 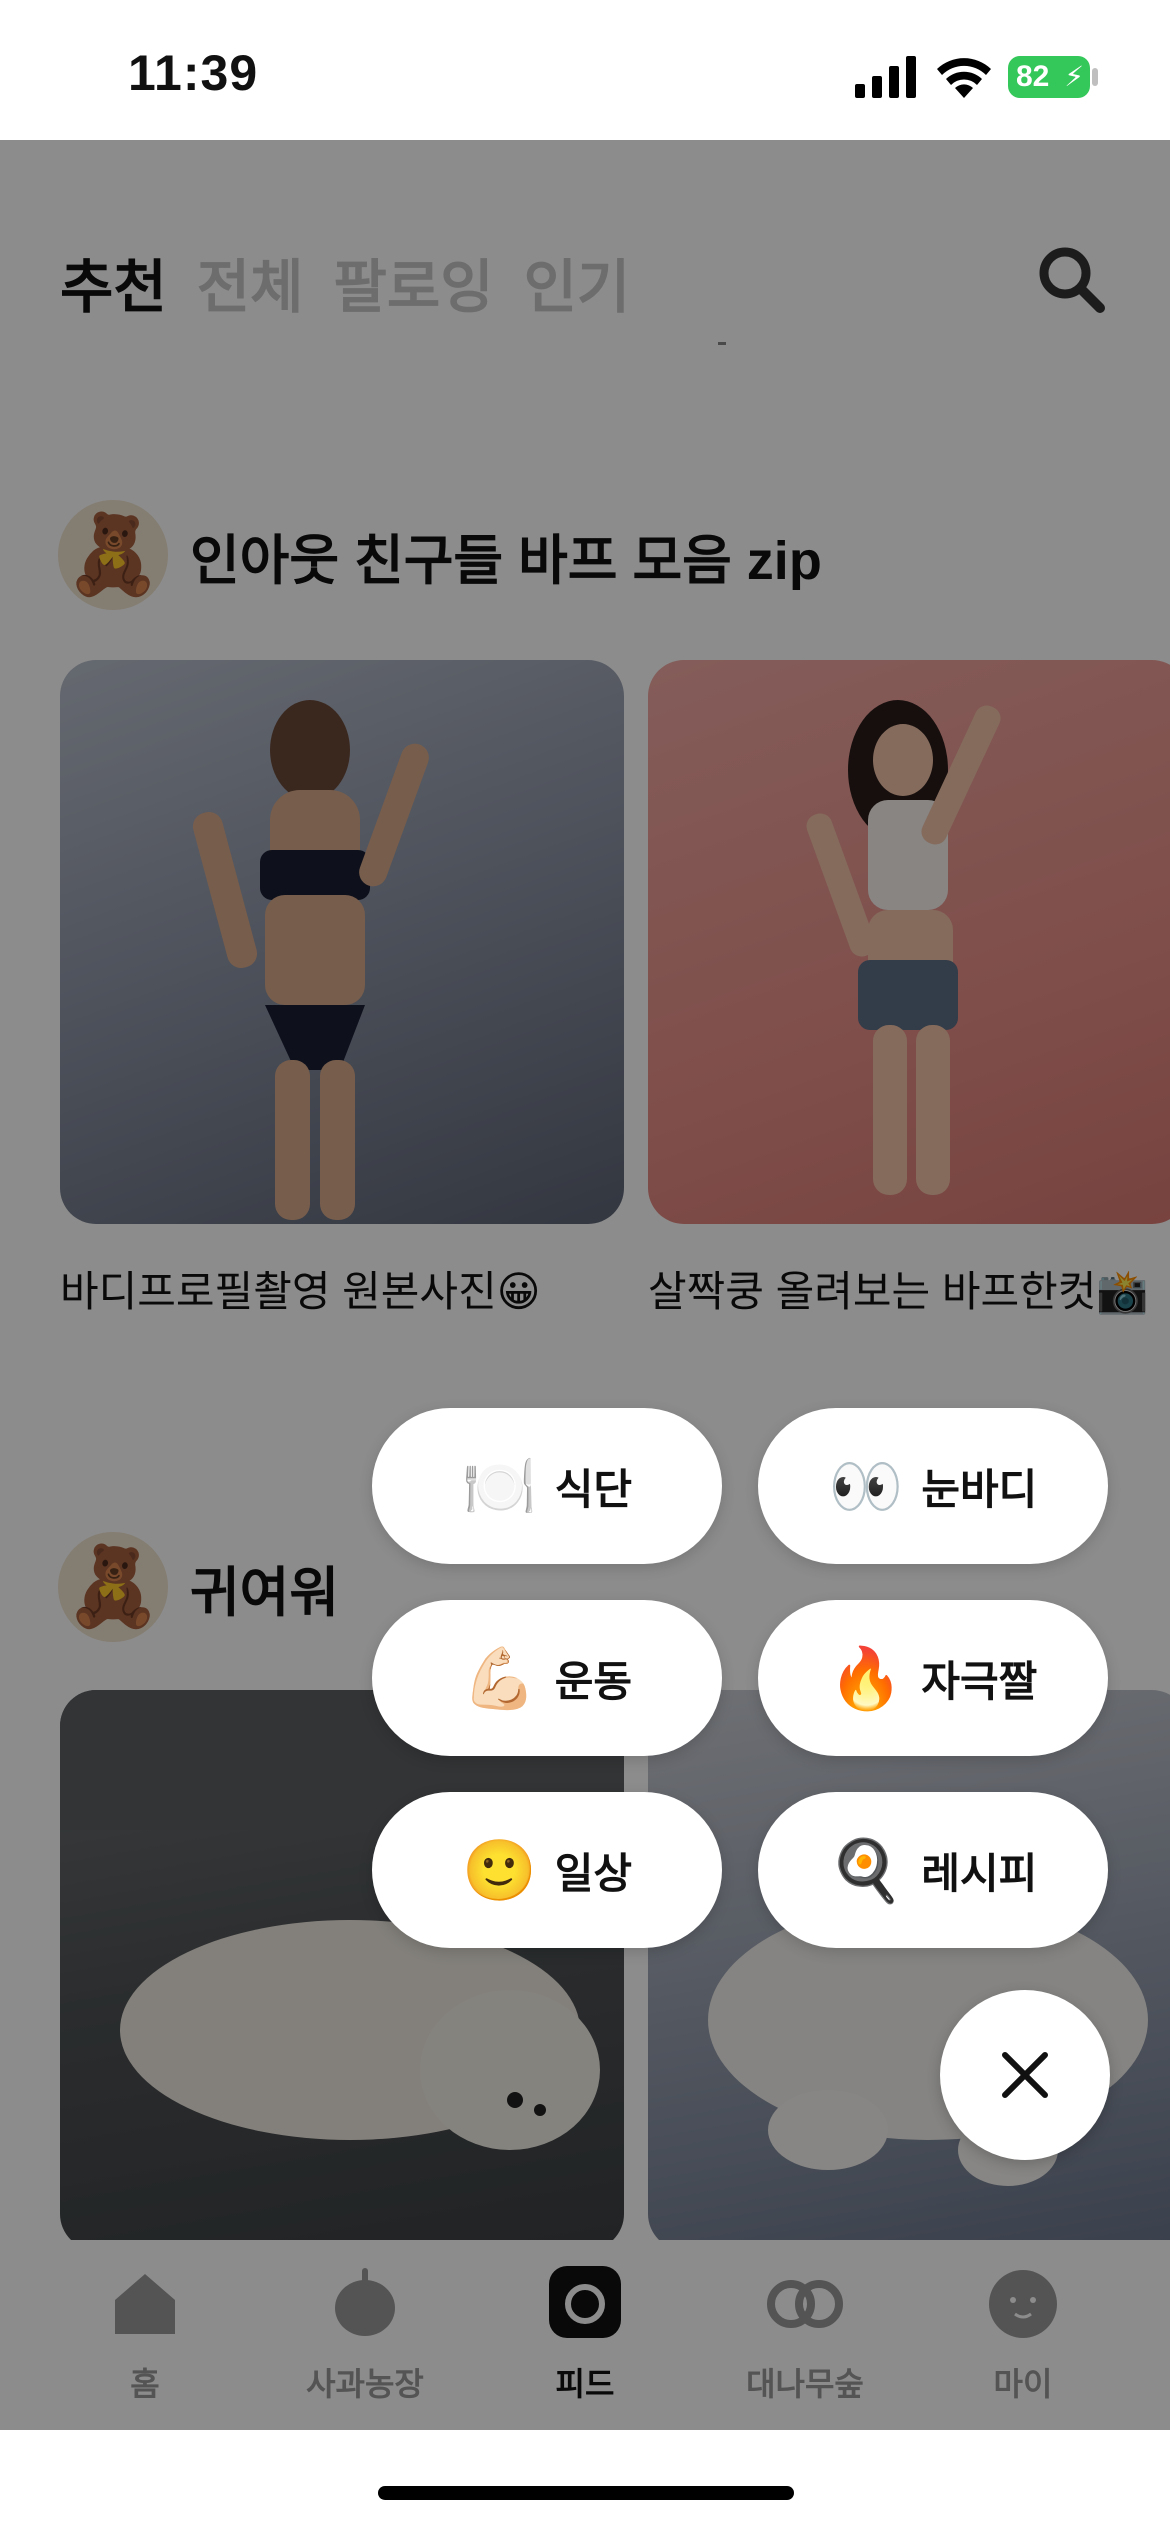 What do you see at coordinates (866, 1678) in the screenshot?
I see `fire-icon: 🔥` at bounding box center [866, 1678].